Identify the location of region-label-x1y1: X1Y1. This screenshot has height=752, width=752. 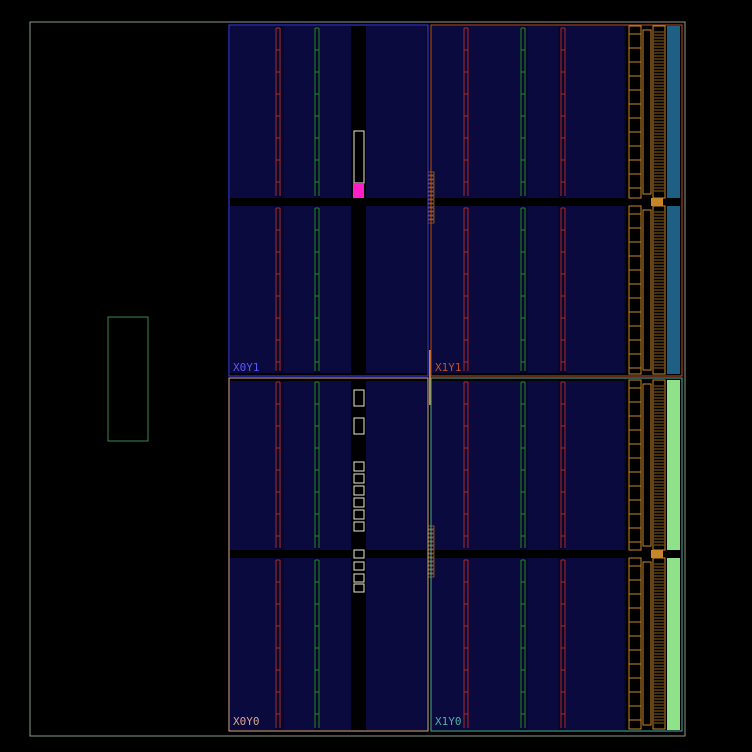
(448, 367).